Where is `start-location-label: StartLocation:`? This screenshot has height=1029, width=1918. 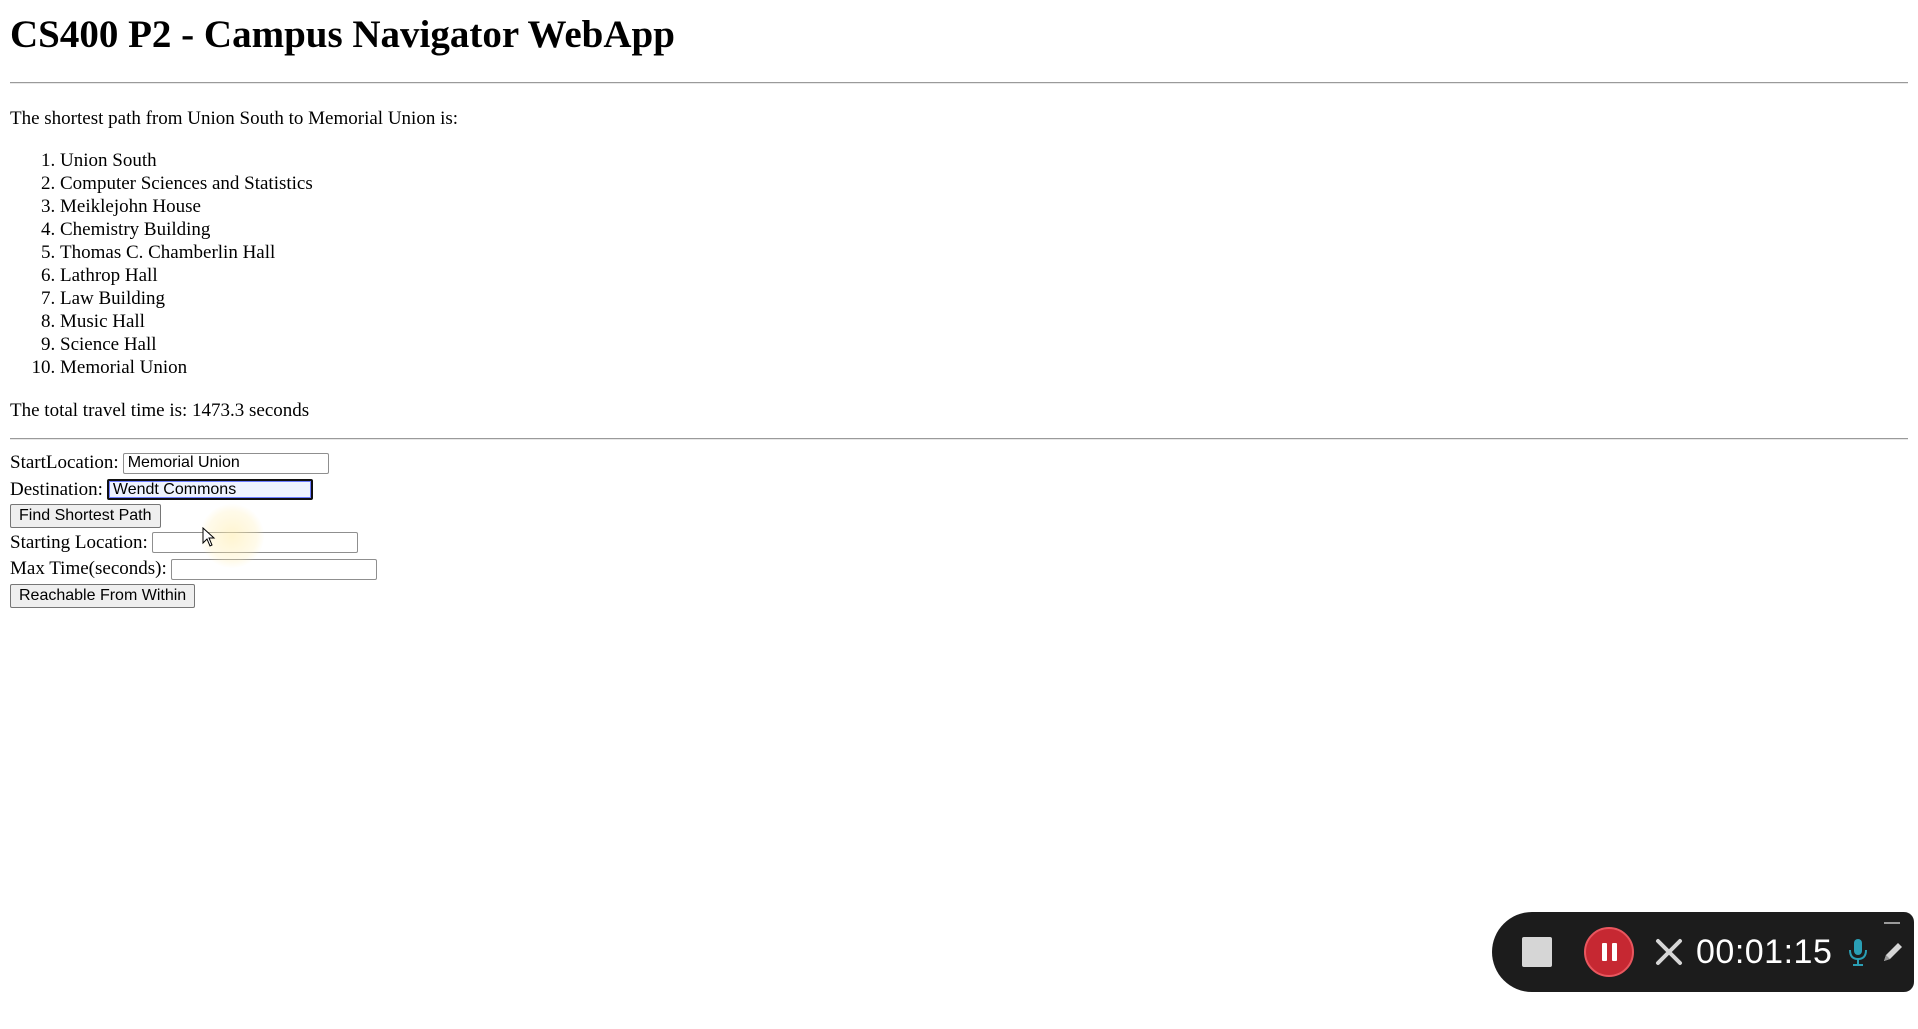
start-location-label: StartLocation: is located at coordinates (64, 463).